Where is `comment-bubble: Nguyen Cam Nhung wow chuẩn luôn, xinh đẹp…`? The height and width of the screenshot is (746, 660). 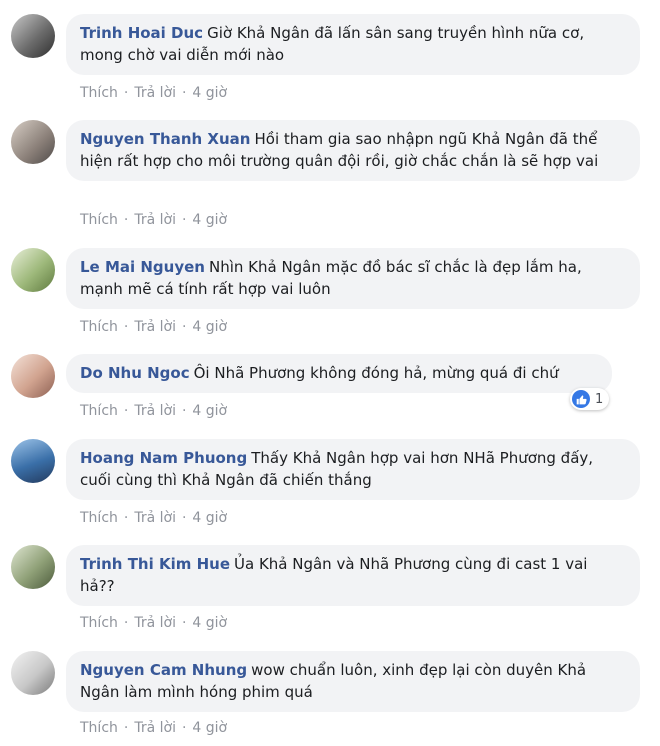 comment-bubble: Nguyen Cam Nhung wow chuẩn luôn, xinh đẹp… is located at coordinates (353, 681).